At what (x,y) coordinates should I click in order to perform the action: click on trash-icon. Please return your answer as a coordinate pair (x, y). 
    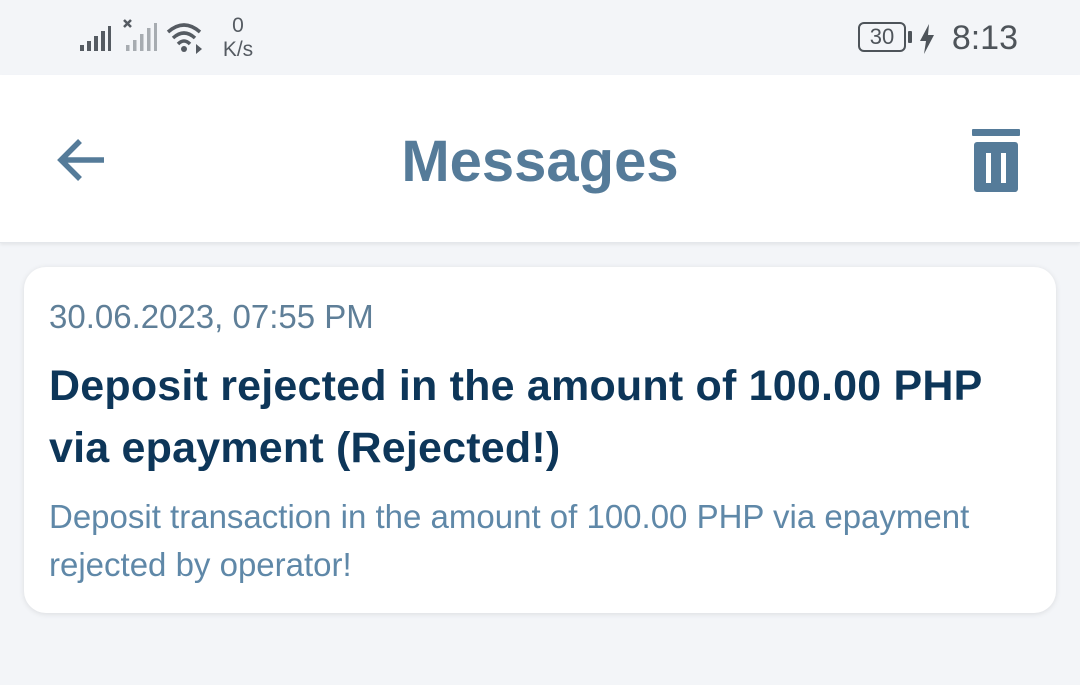
    Looking at the image, I should click on (996, 160).